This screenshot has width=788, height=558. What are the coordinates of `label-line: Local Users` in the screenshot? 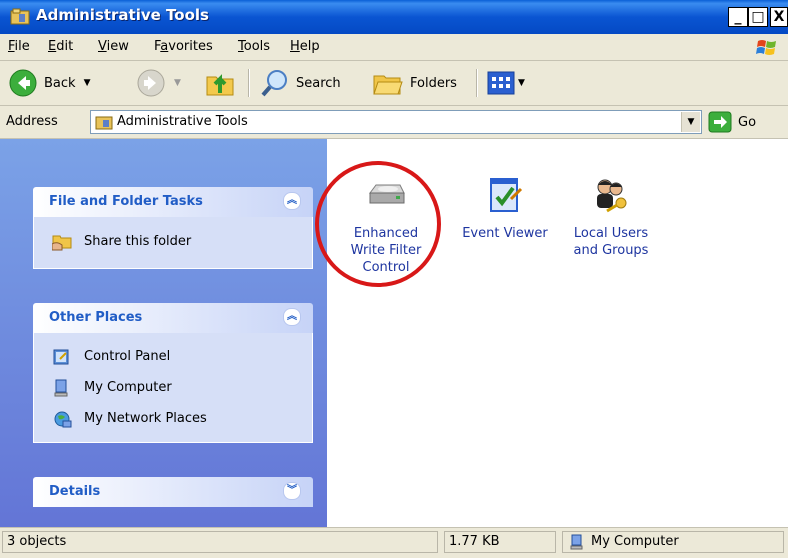 It's located at (611, 233).